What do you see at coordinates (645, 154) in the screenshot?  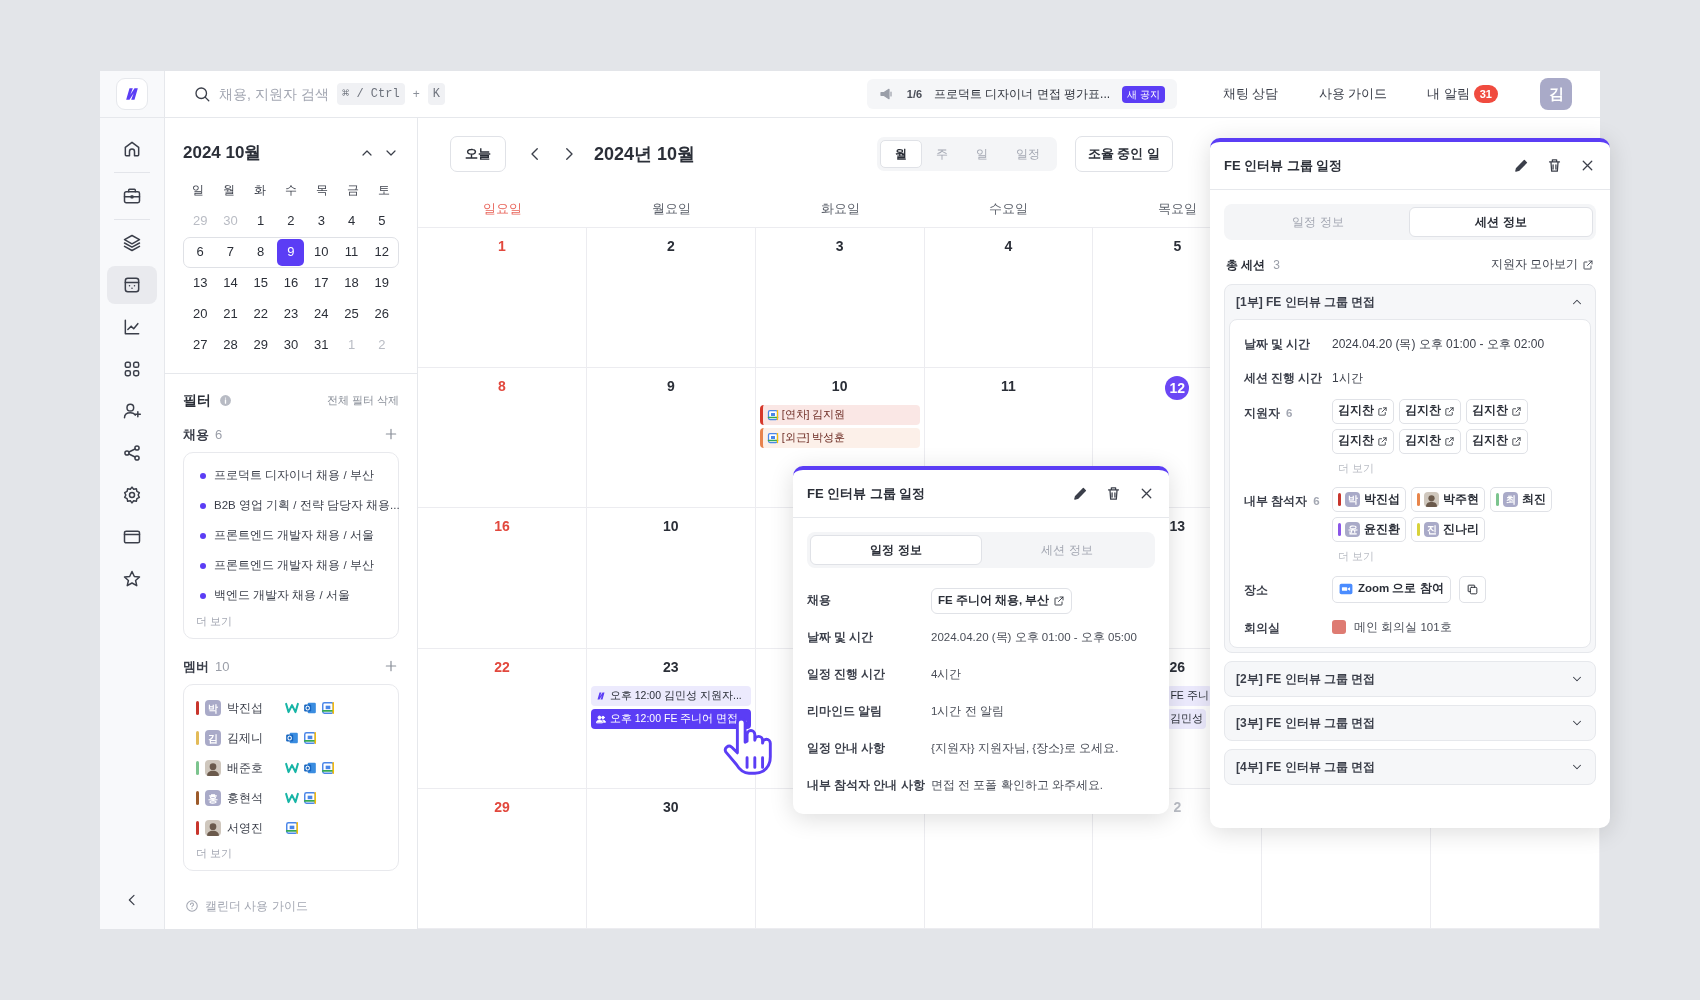 I see `calendar-title: 2024년 10월` at bounding box center [645, 154].